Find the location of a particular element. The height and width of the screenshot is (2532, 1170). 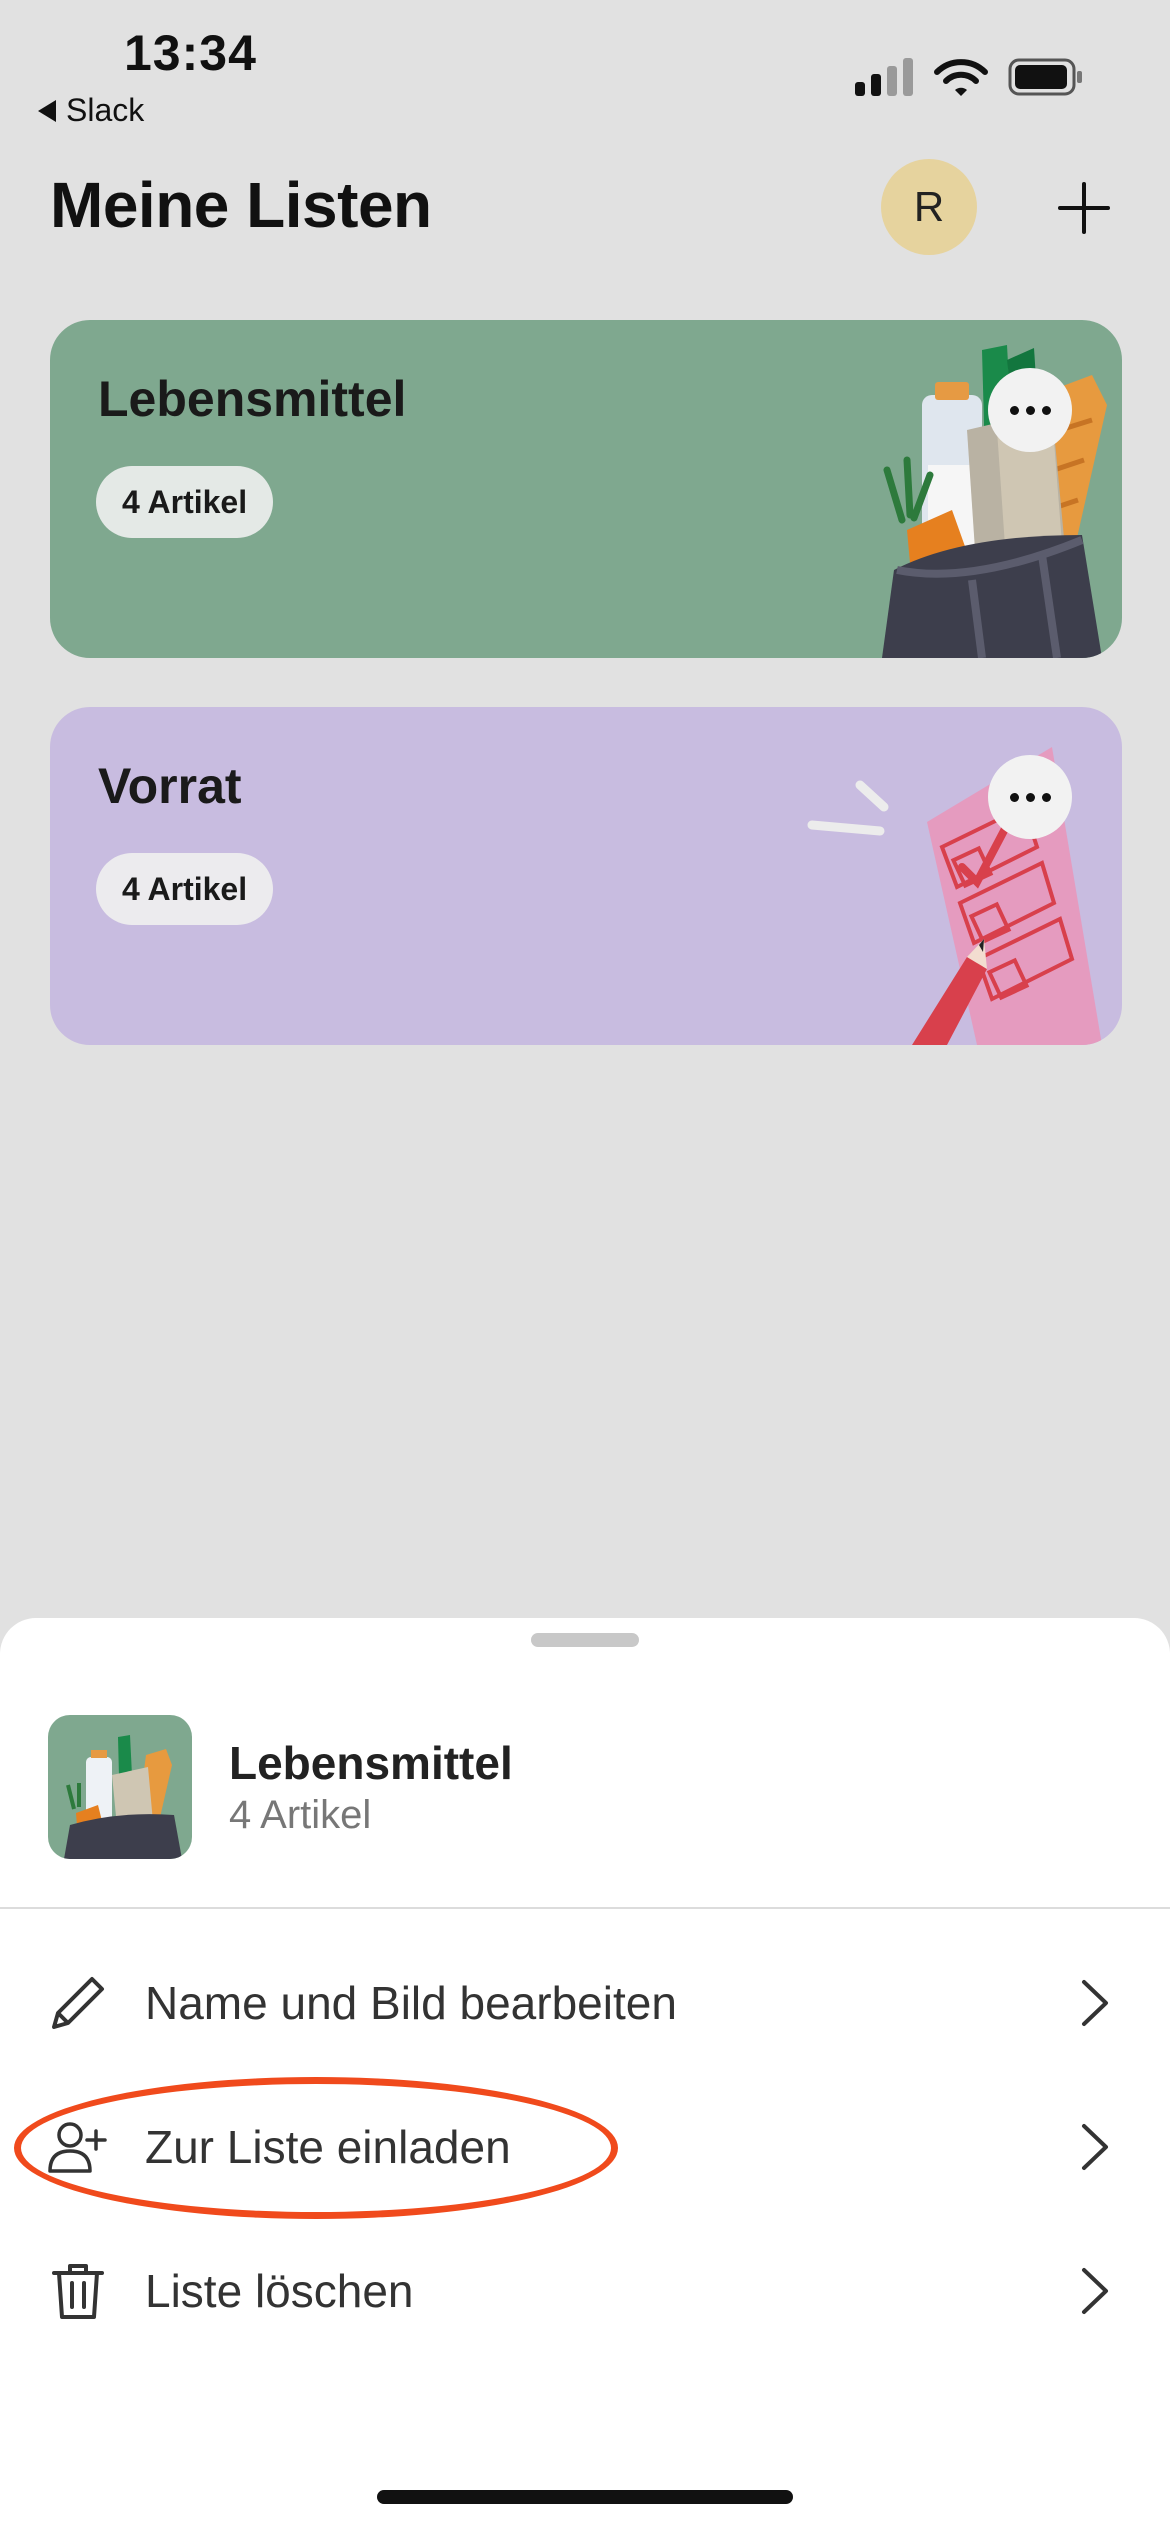

add-person-icon is located at coordinates (77, 2147).